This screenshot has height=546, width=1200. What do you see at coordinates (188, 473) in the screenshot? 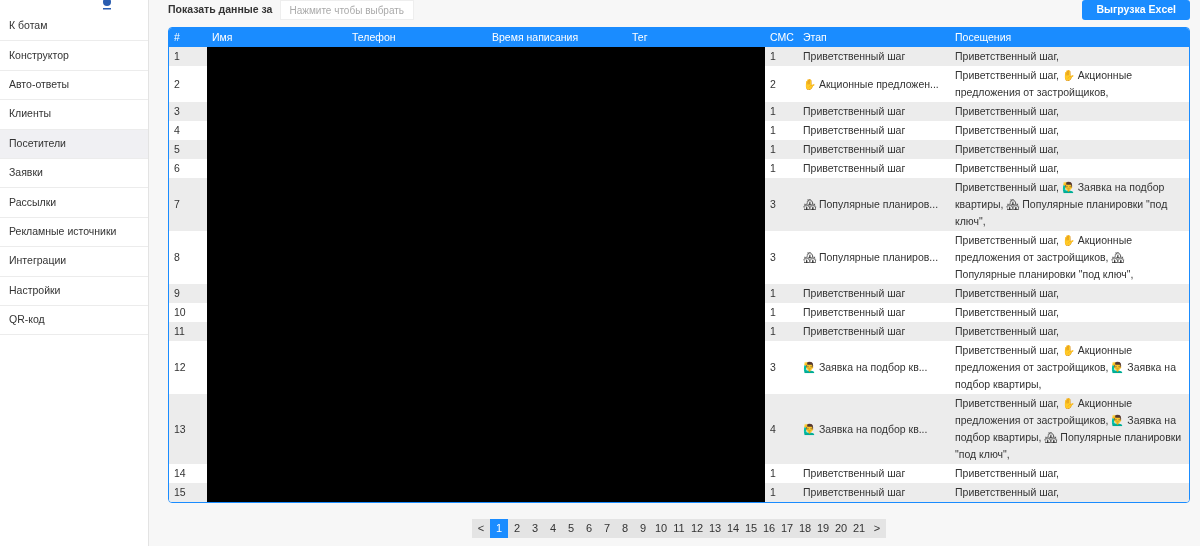
I see `row-number: 14` at bounding box center [188, 473].